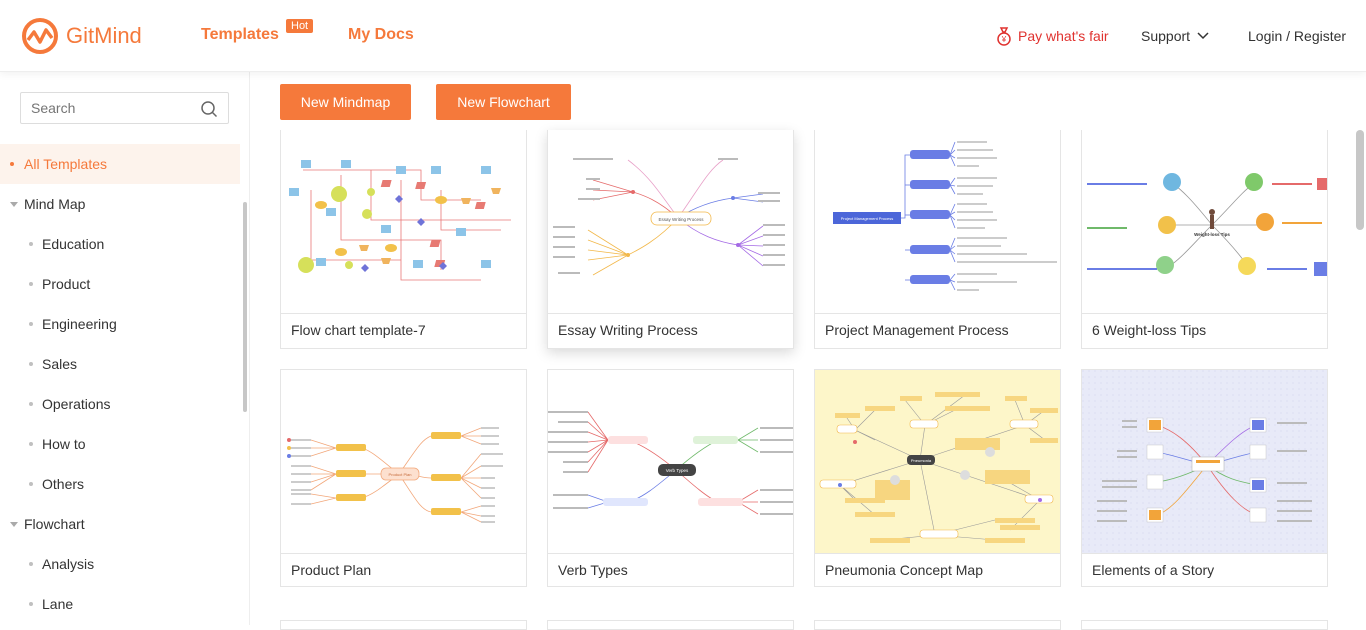 This screenshot has width=1366, height=630. I want to click on template-card-weight-loss: Weight-loss Tips 6 Weight-loss Tips, so click(1204, 239).